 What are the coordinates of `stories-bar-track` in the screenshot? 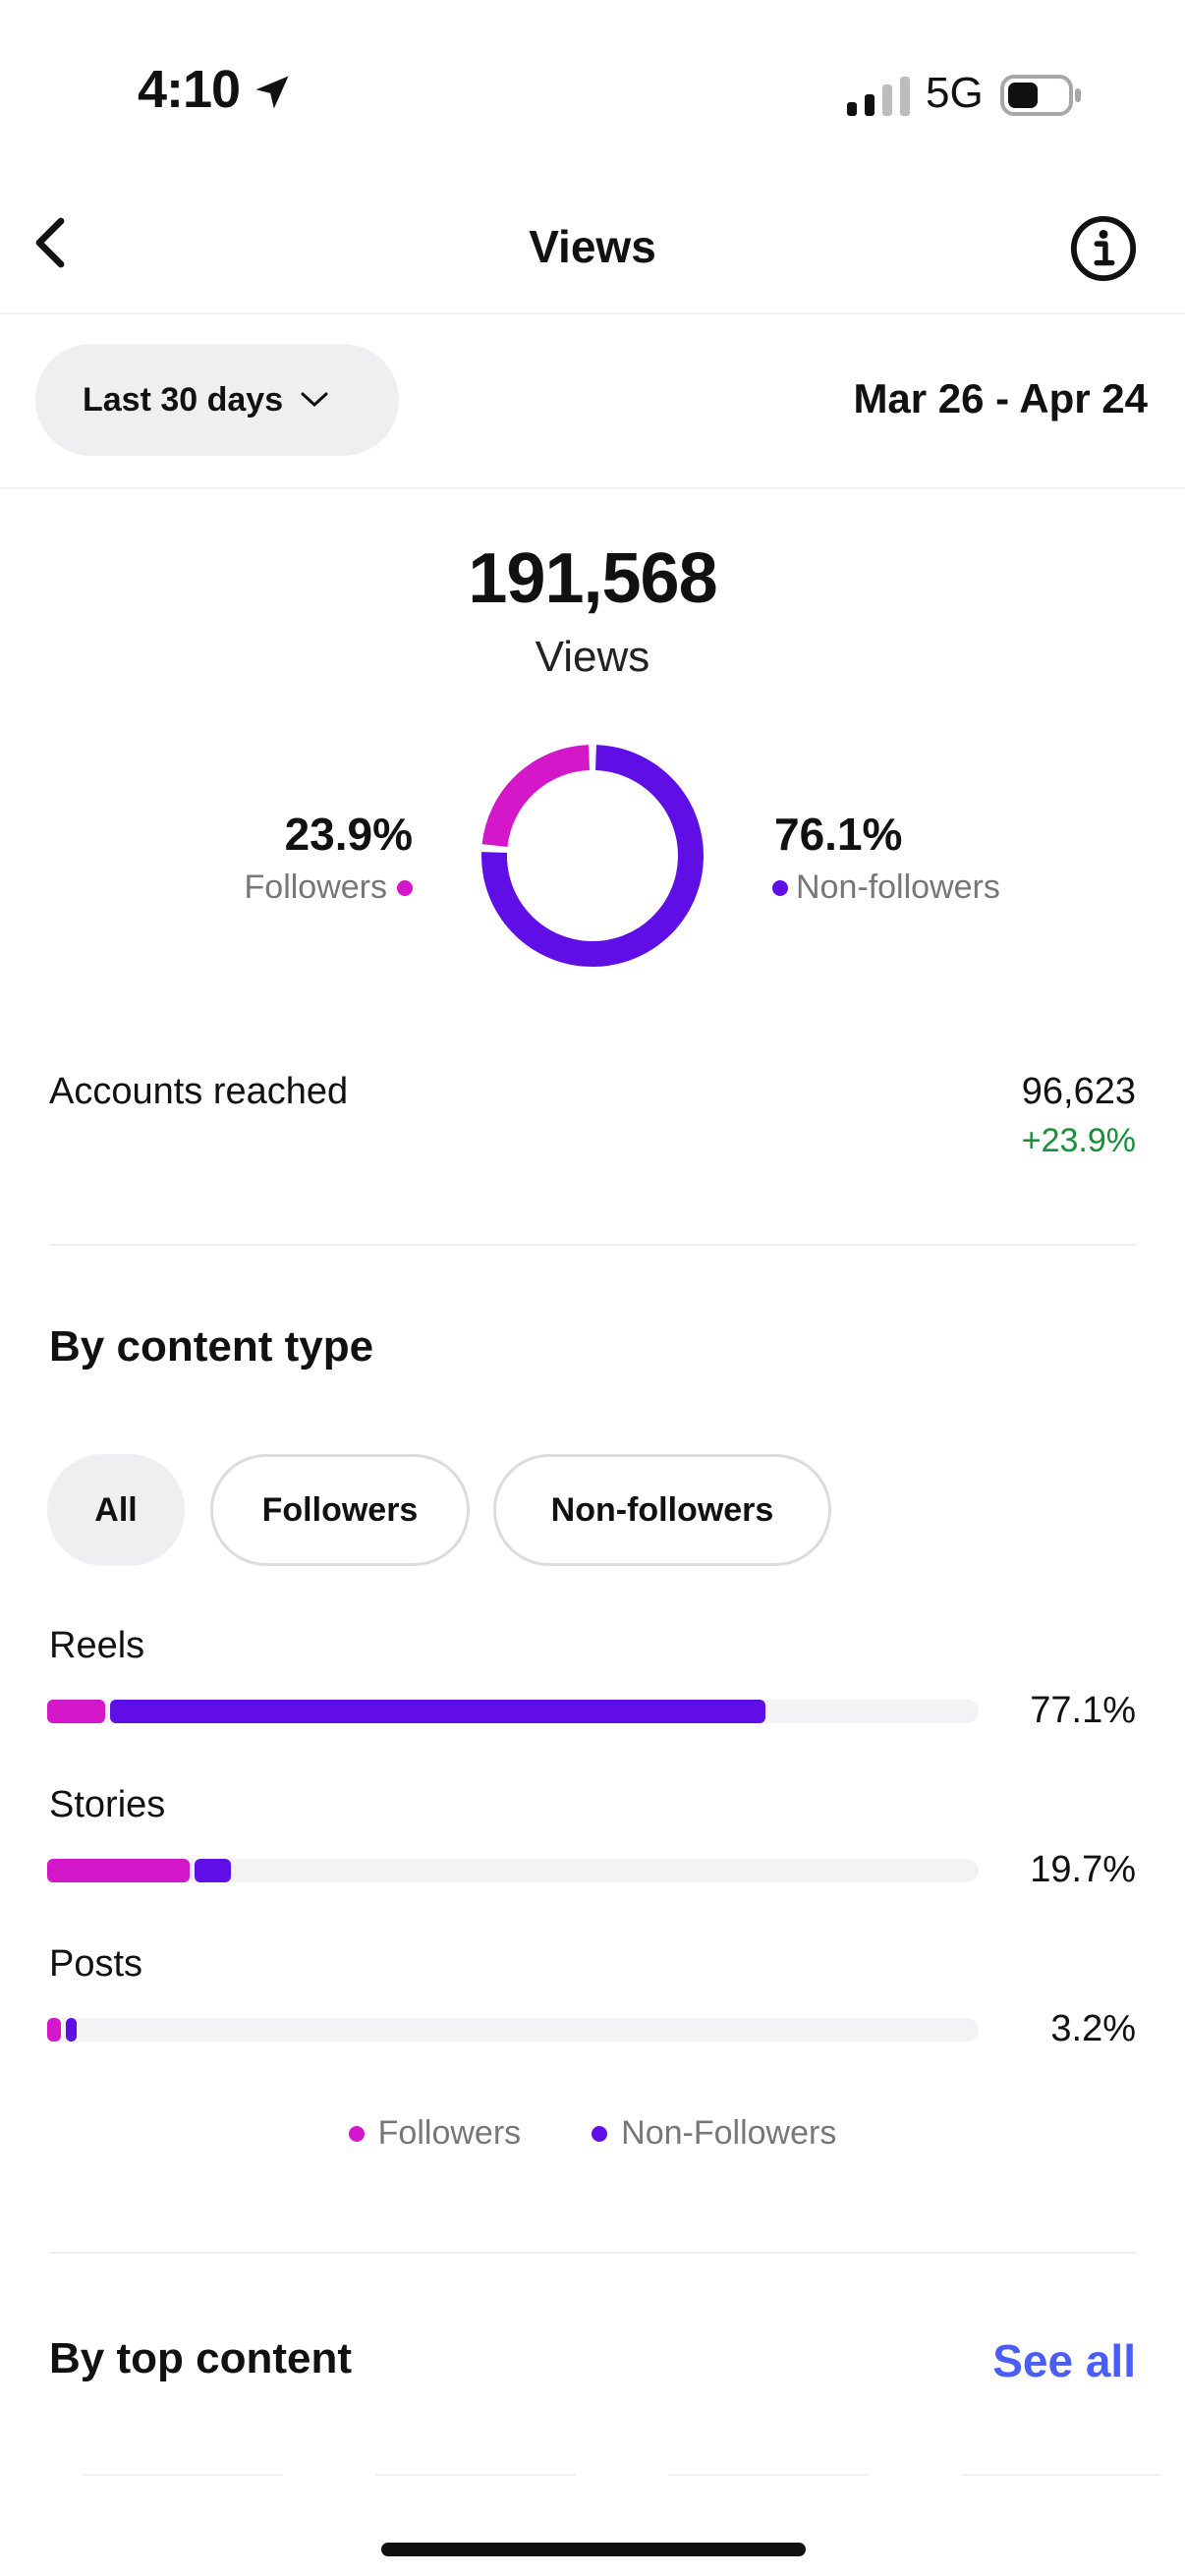 It's located at (513, 1870).